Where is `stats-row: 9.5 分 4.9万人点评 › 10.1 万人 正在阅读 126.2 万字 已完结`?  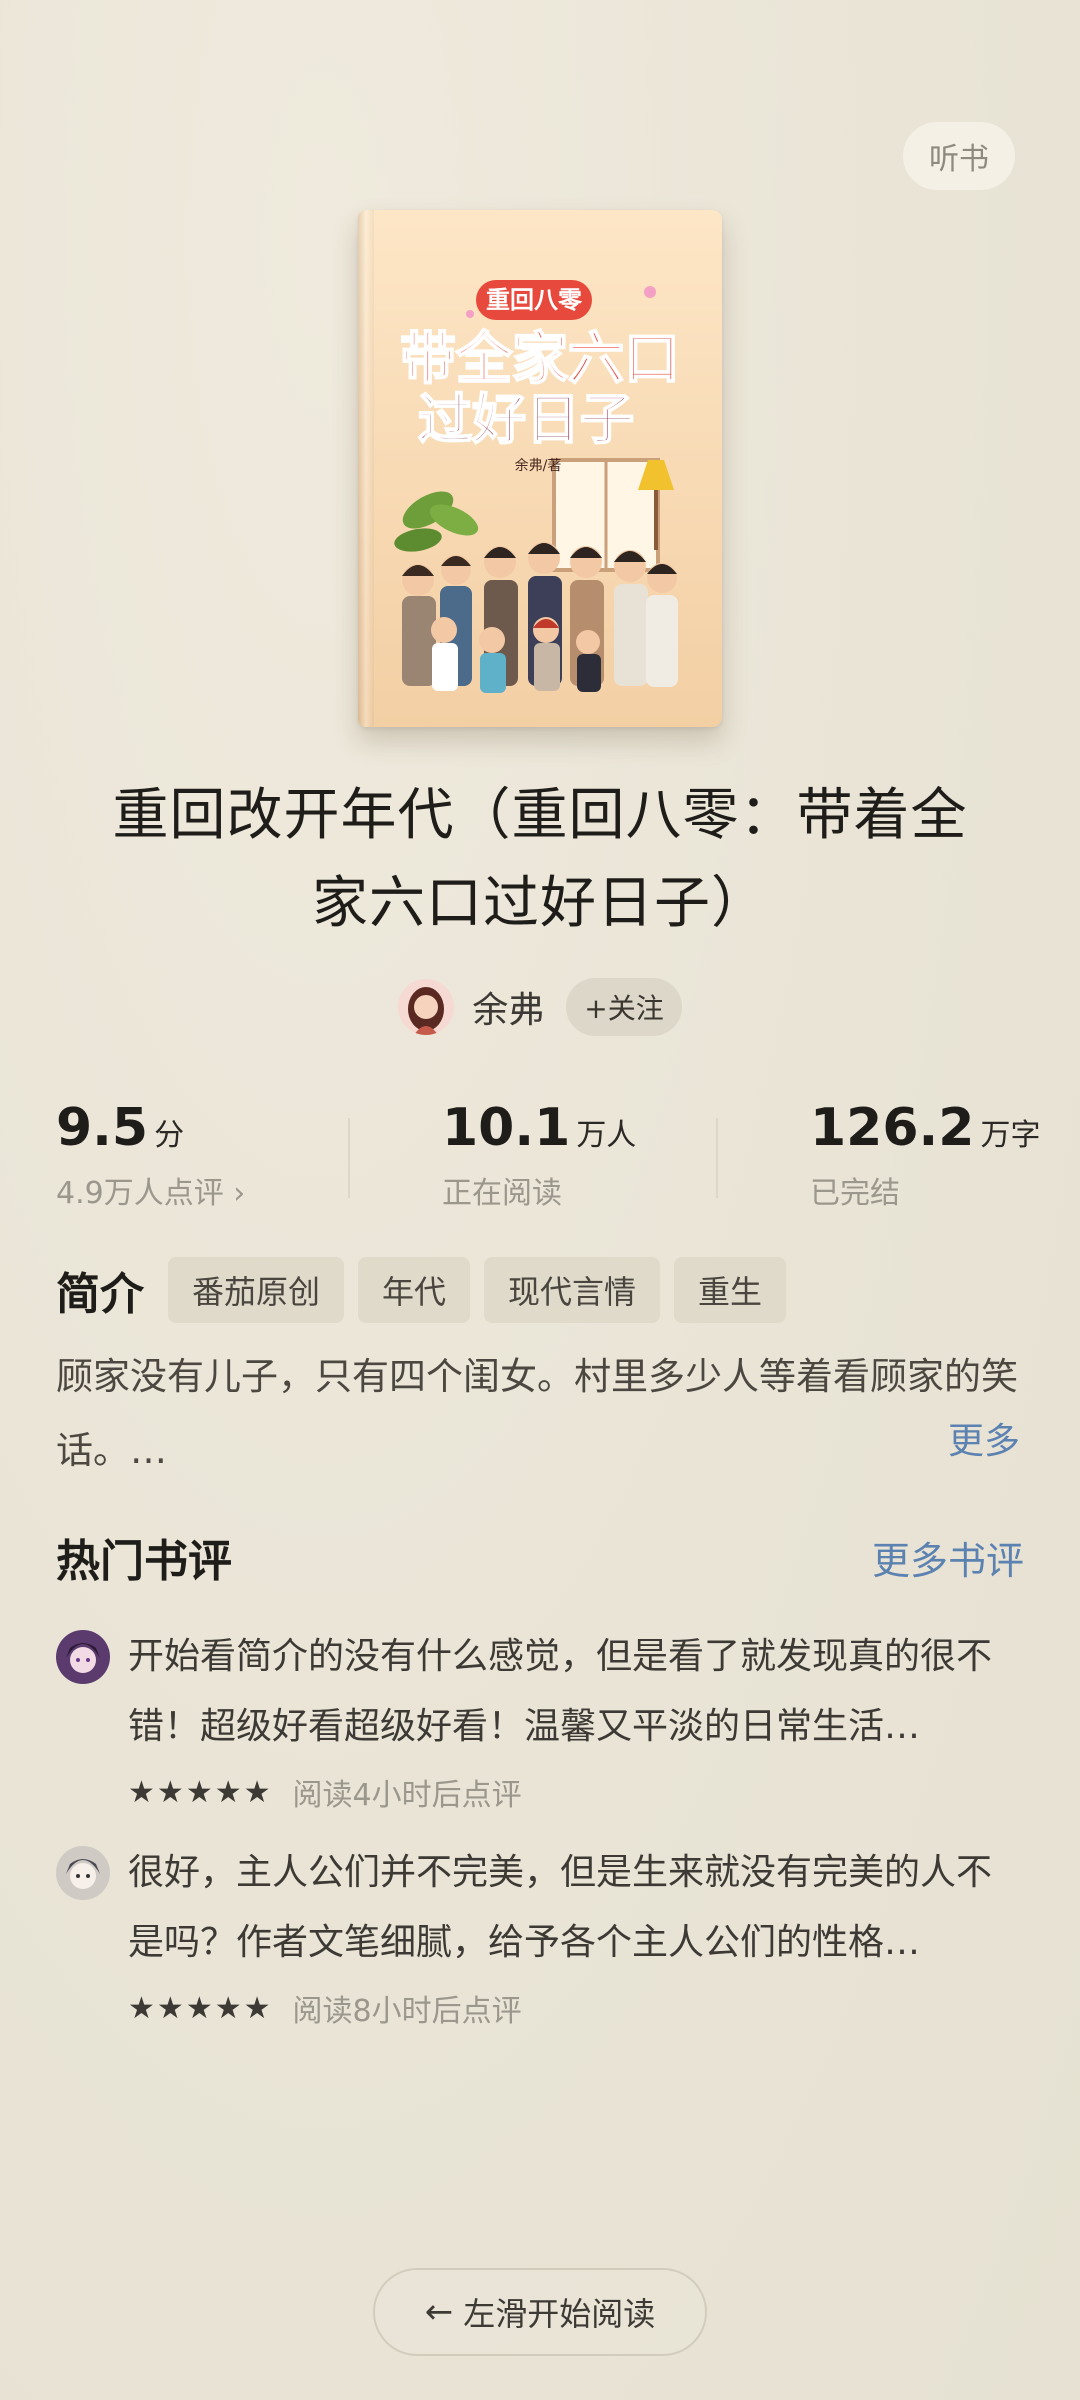 stats-row: 9.5 分 4.9万人点评 › 10.1 万人 正在阅读 126.2 万字 已完结 is located at coordinates (540, 1158).